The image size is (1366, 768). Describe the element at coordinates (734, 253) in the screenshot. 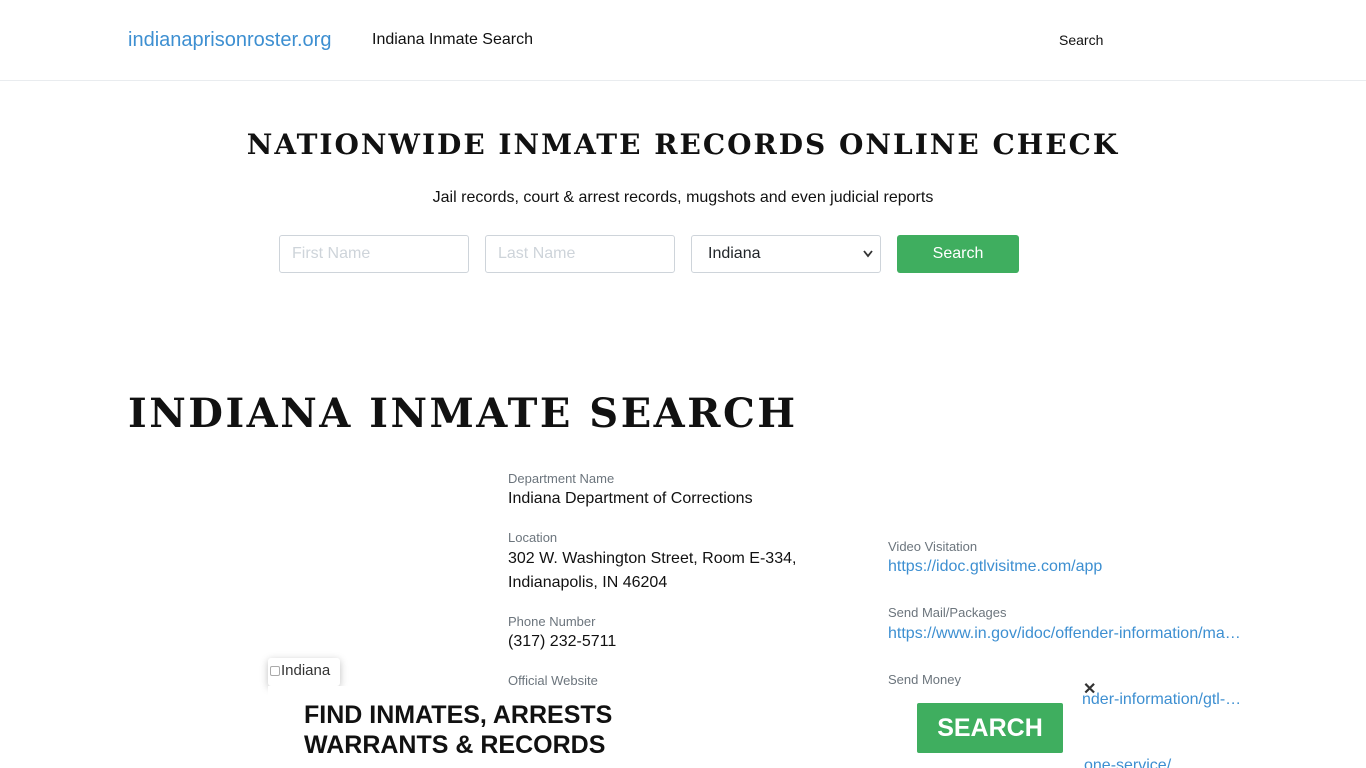

I see `state-select-value: Indiana` at that location.